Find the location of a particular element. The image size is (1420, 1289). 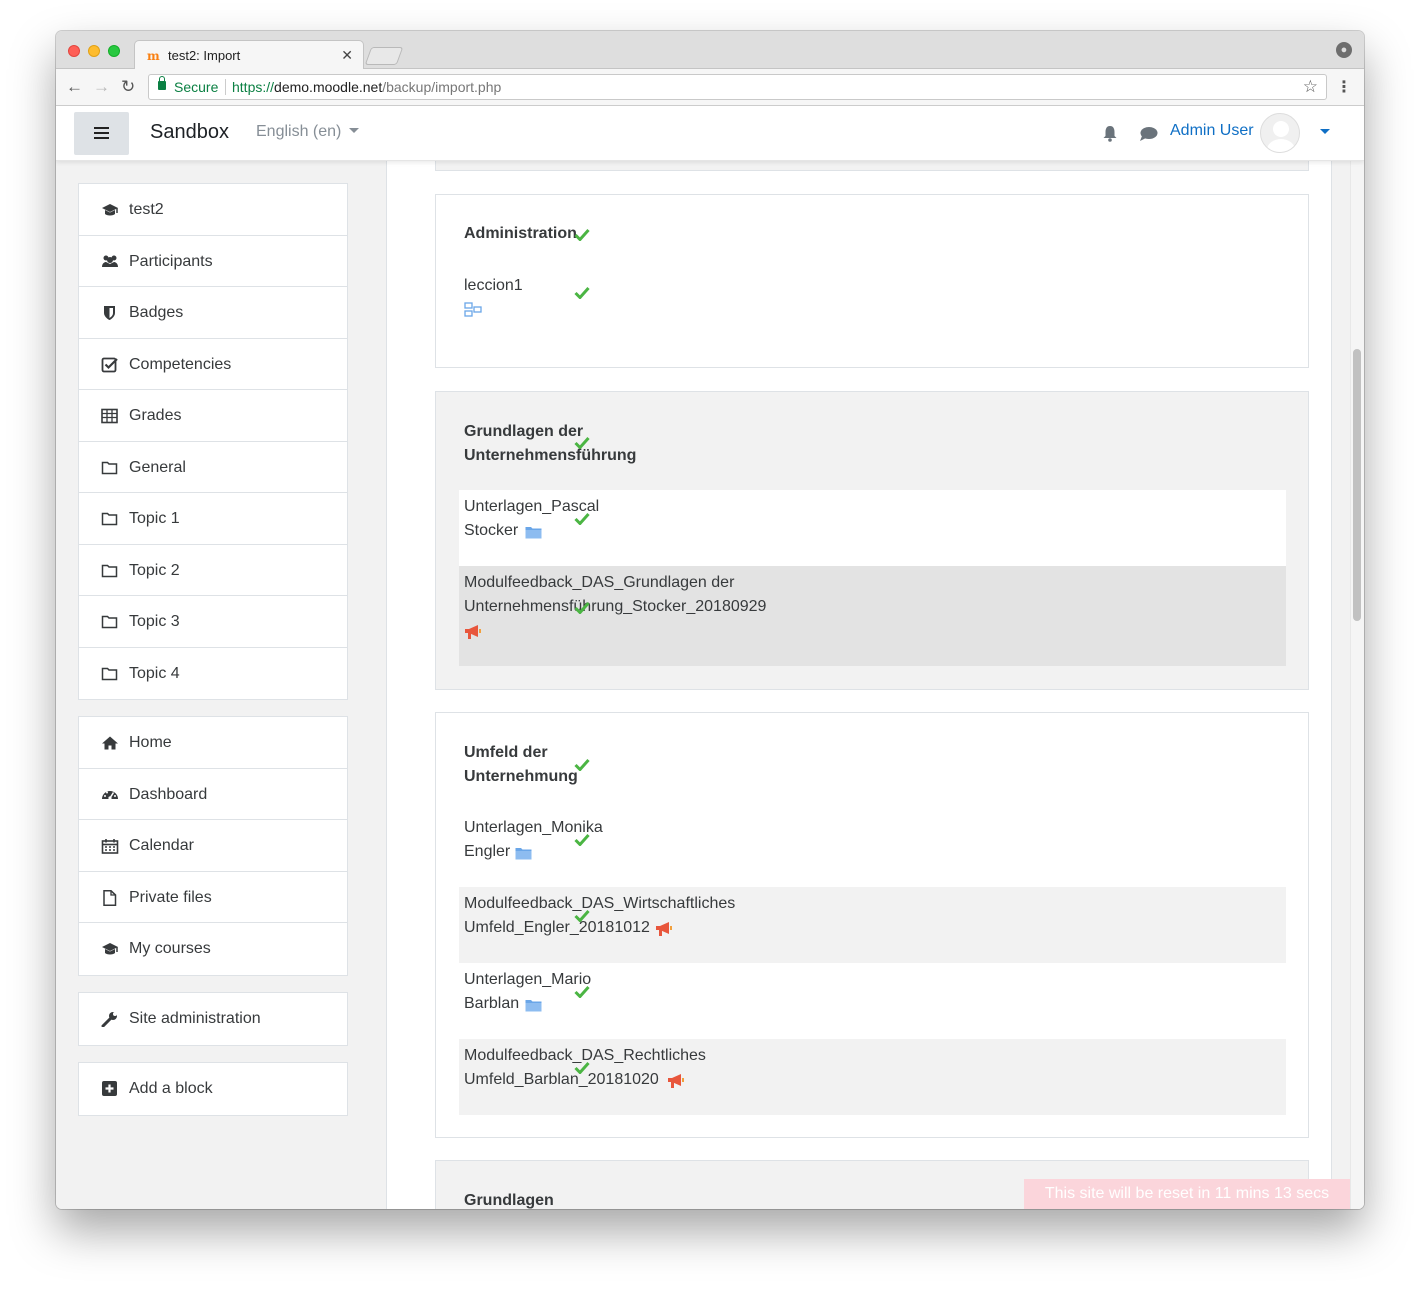

zoom-window-button is located at coordinates (114, 51).